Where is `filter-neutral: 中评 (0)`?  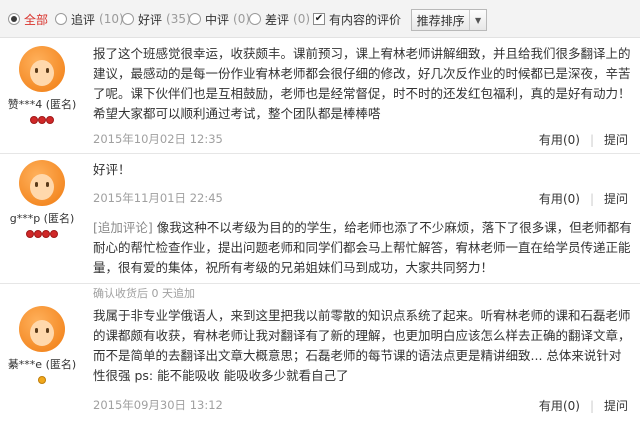 filter-neutral: 中评 (0) is located at coordinates (219, 19).